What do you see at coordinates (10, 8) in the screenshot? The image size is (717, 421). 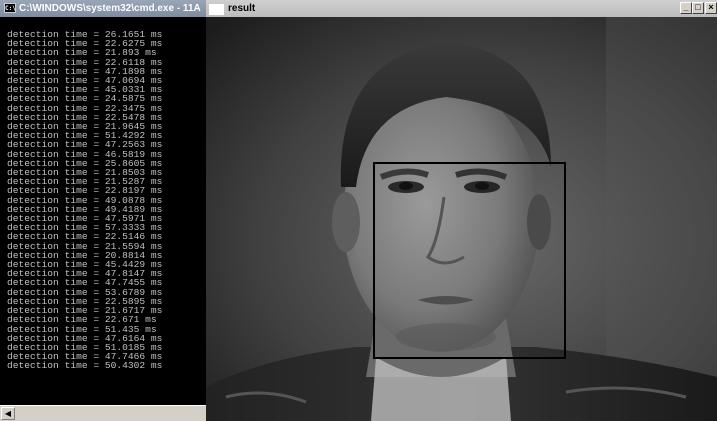 I see `cmd-window-icon: C:\` at bounding box center [10, 8].